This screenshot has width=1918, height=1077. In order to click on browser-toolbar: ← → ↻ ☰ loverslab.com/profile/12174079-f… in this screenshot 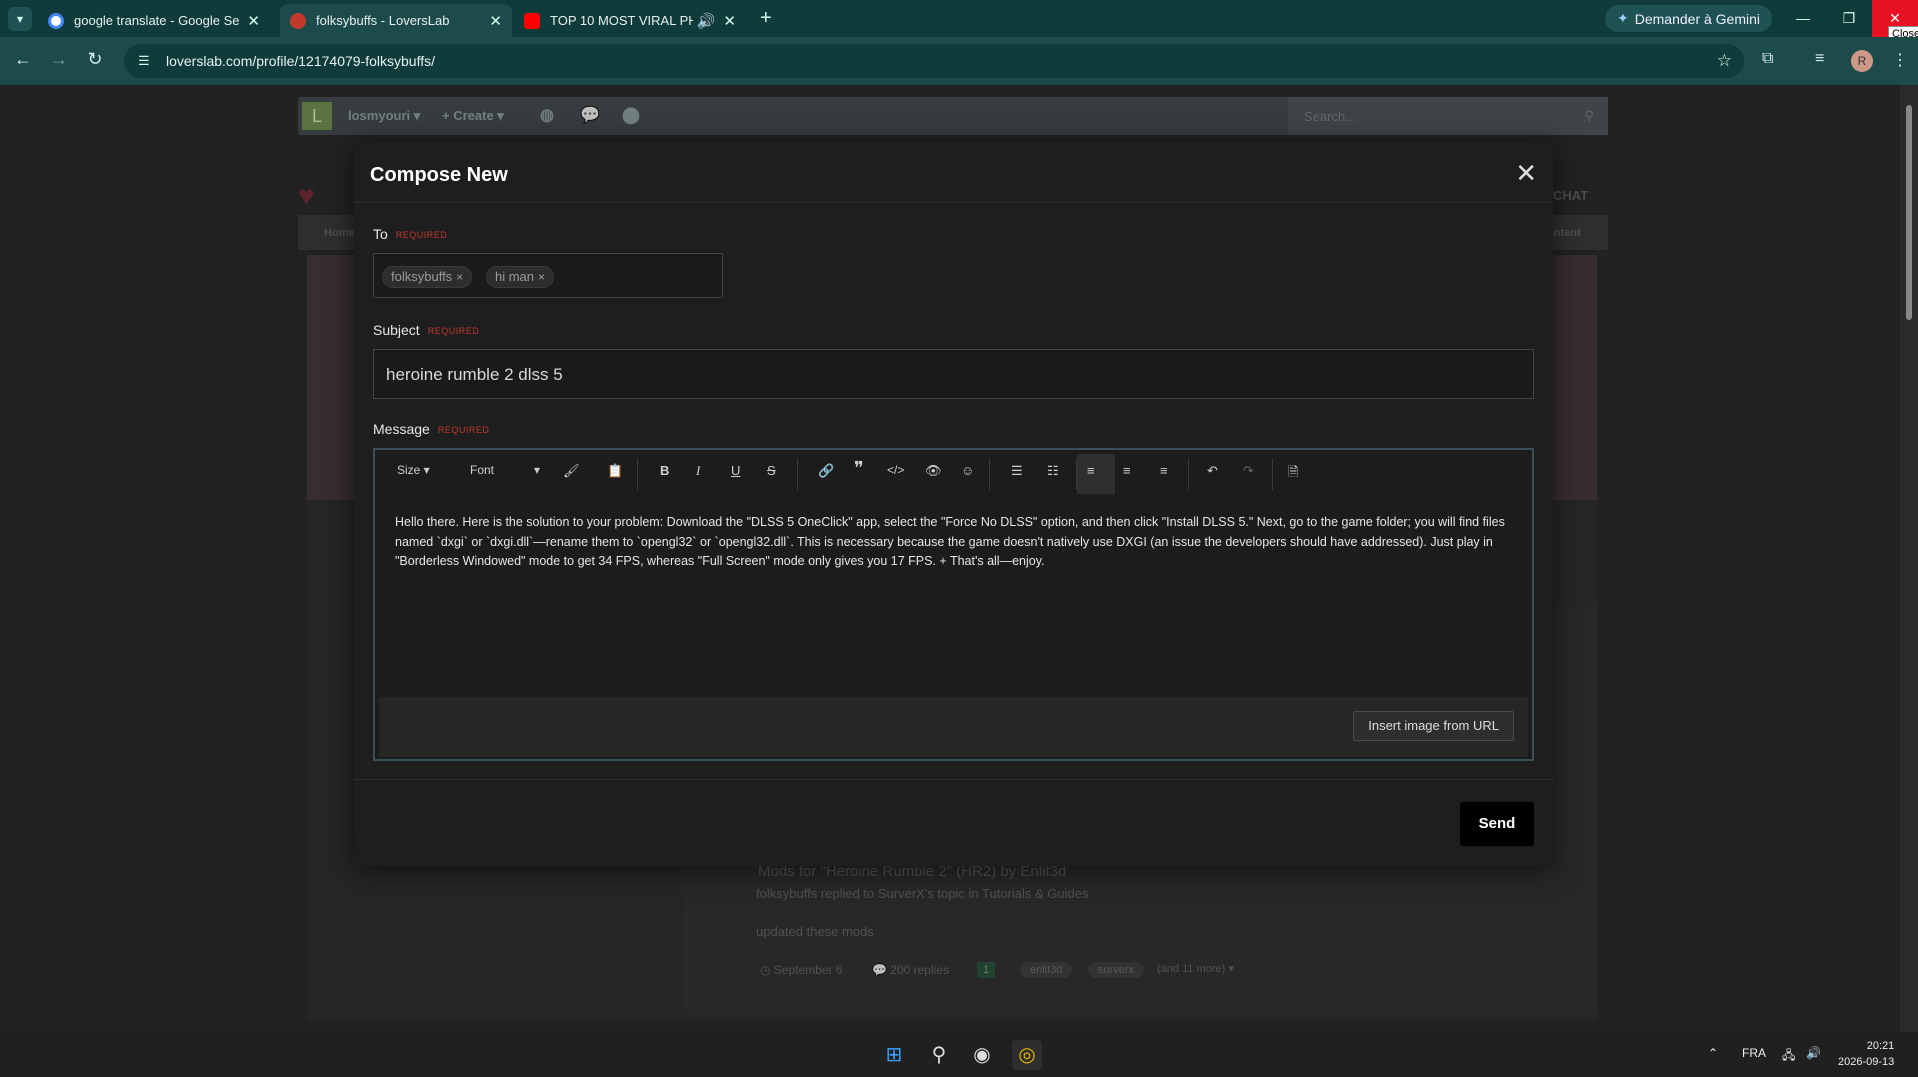, I will do `click(959, 61)`.